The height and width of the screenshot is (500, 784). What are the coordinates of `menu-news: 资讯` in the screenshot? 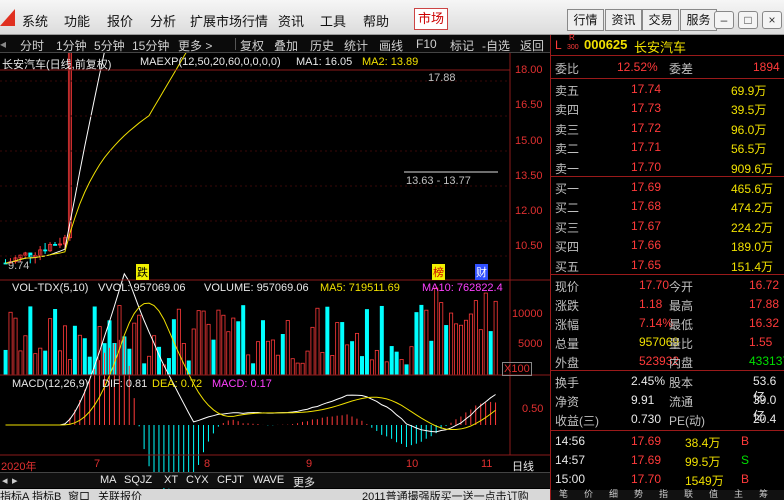 It's located at (291, 20).